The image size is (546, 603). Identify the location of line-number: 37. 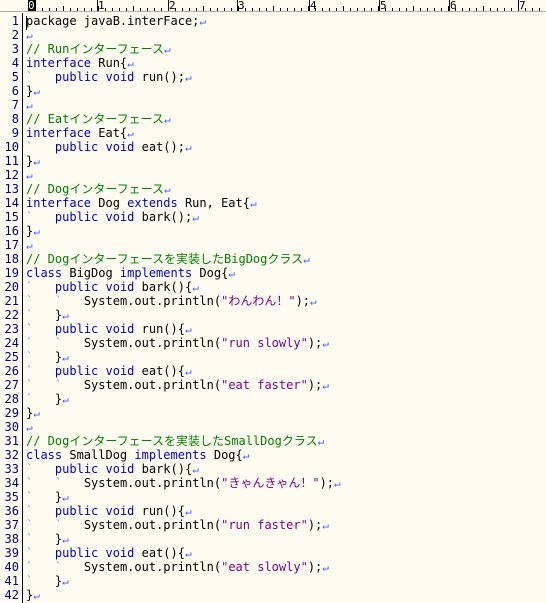
(11, 525).